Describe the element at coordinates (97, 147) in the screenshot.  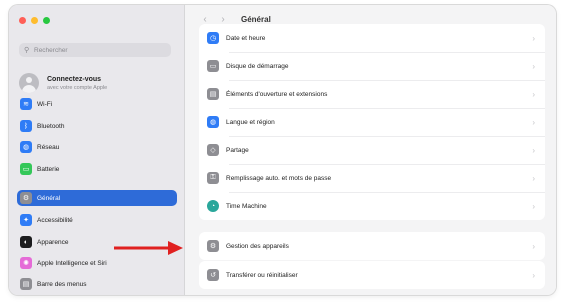
I see `sidebar-item-globe: ◍ Réseau` at that location.